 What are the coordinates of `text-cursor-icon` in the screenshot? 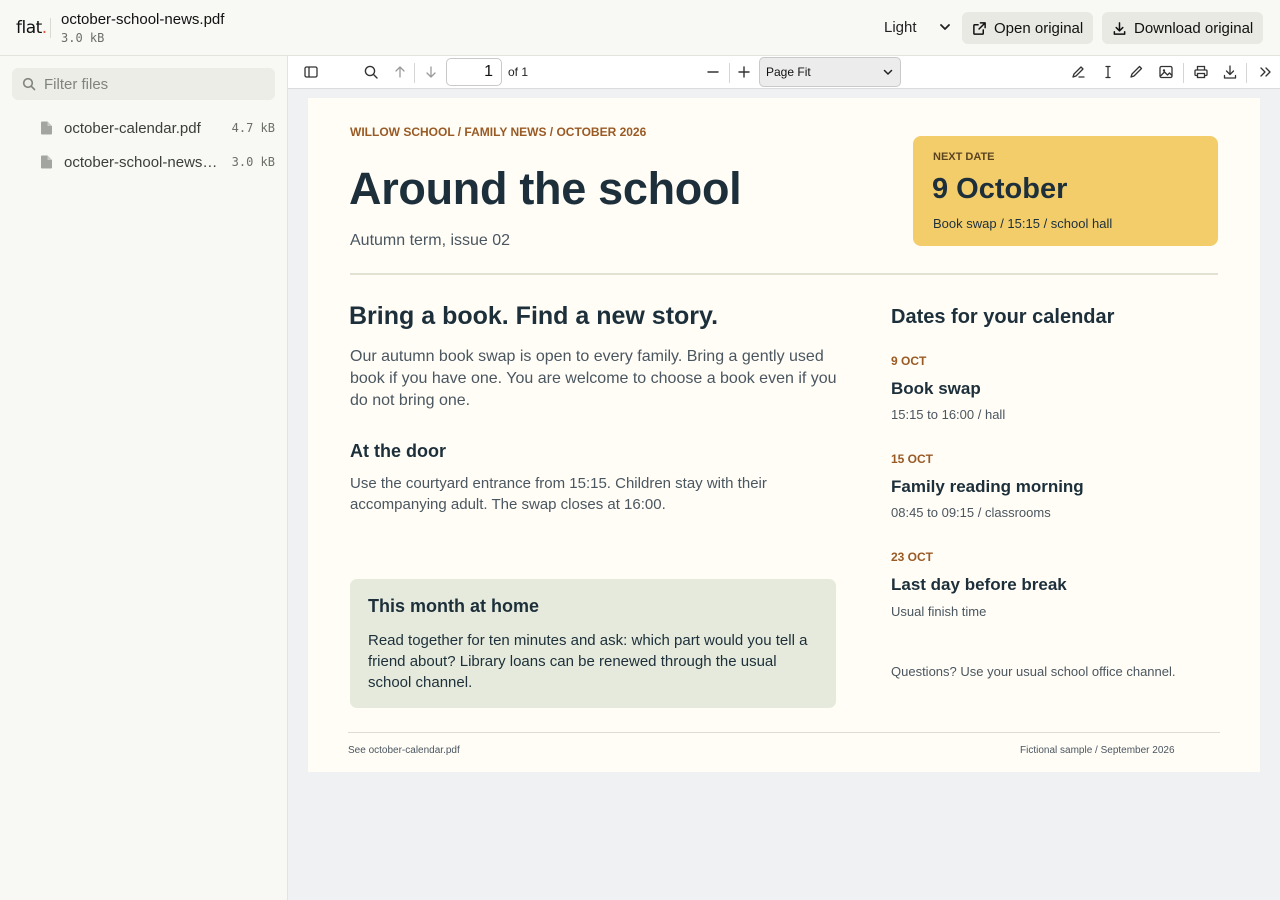 It's located at (1108, 72).